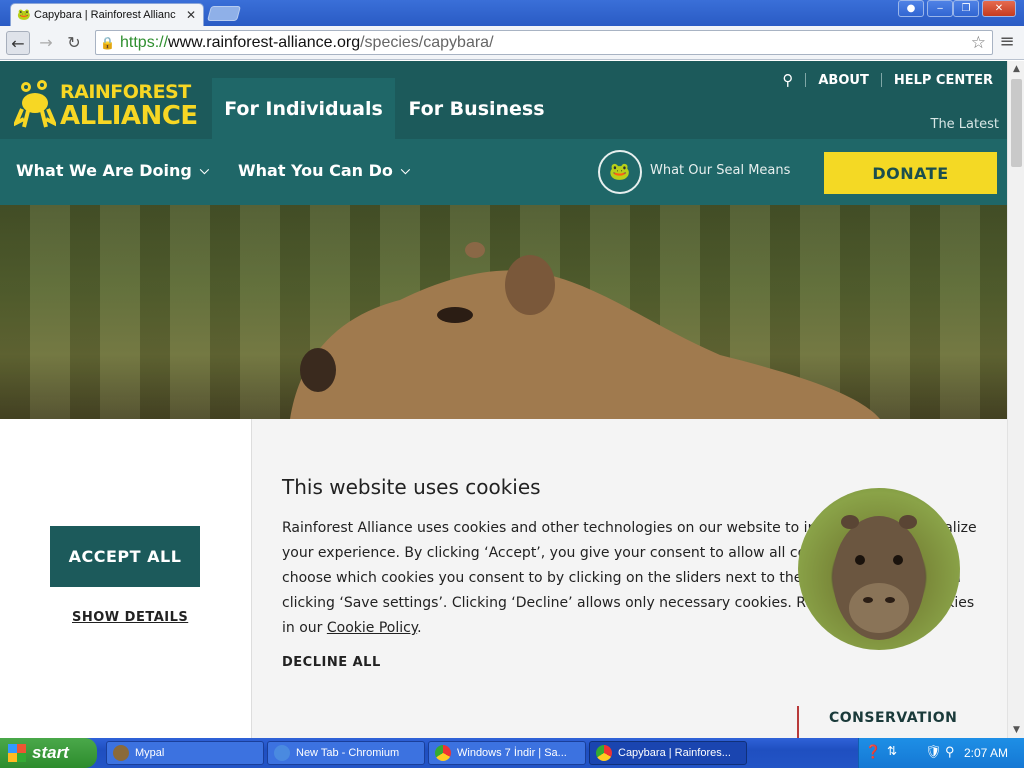  What do you see at coordinates (1016, 123) in the screenshot?
I see `scroll-thumb` at bounding box center [1016, 123].